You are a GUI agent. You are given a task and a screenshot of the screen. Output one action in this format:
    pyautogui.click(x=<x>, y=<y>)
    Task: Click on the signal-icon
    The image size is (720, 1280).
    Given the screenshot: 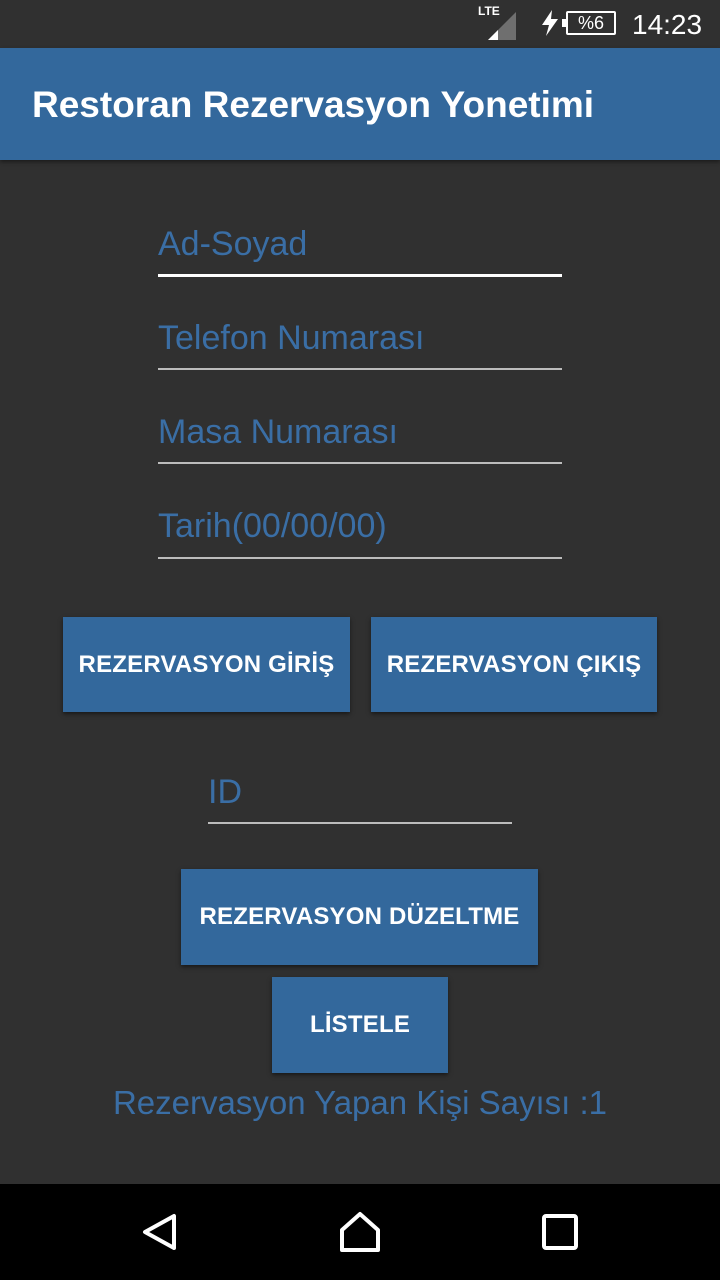 What is the action you would take?
    pyautogui.click(x=502, y=27)
    